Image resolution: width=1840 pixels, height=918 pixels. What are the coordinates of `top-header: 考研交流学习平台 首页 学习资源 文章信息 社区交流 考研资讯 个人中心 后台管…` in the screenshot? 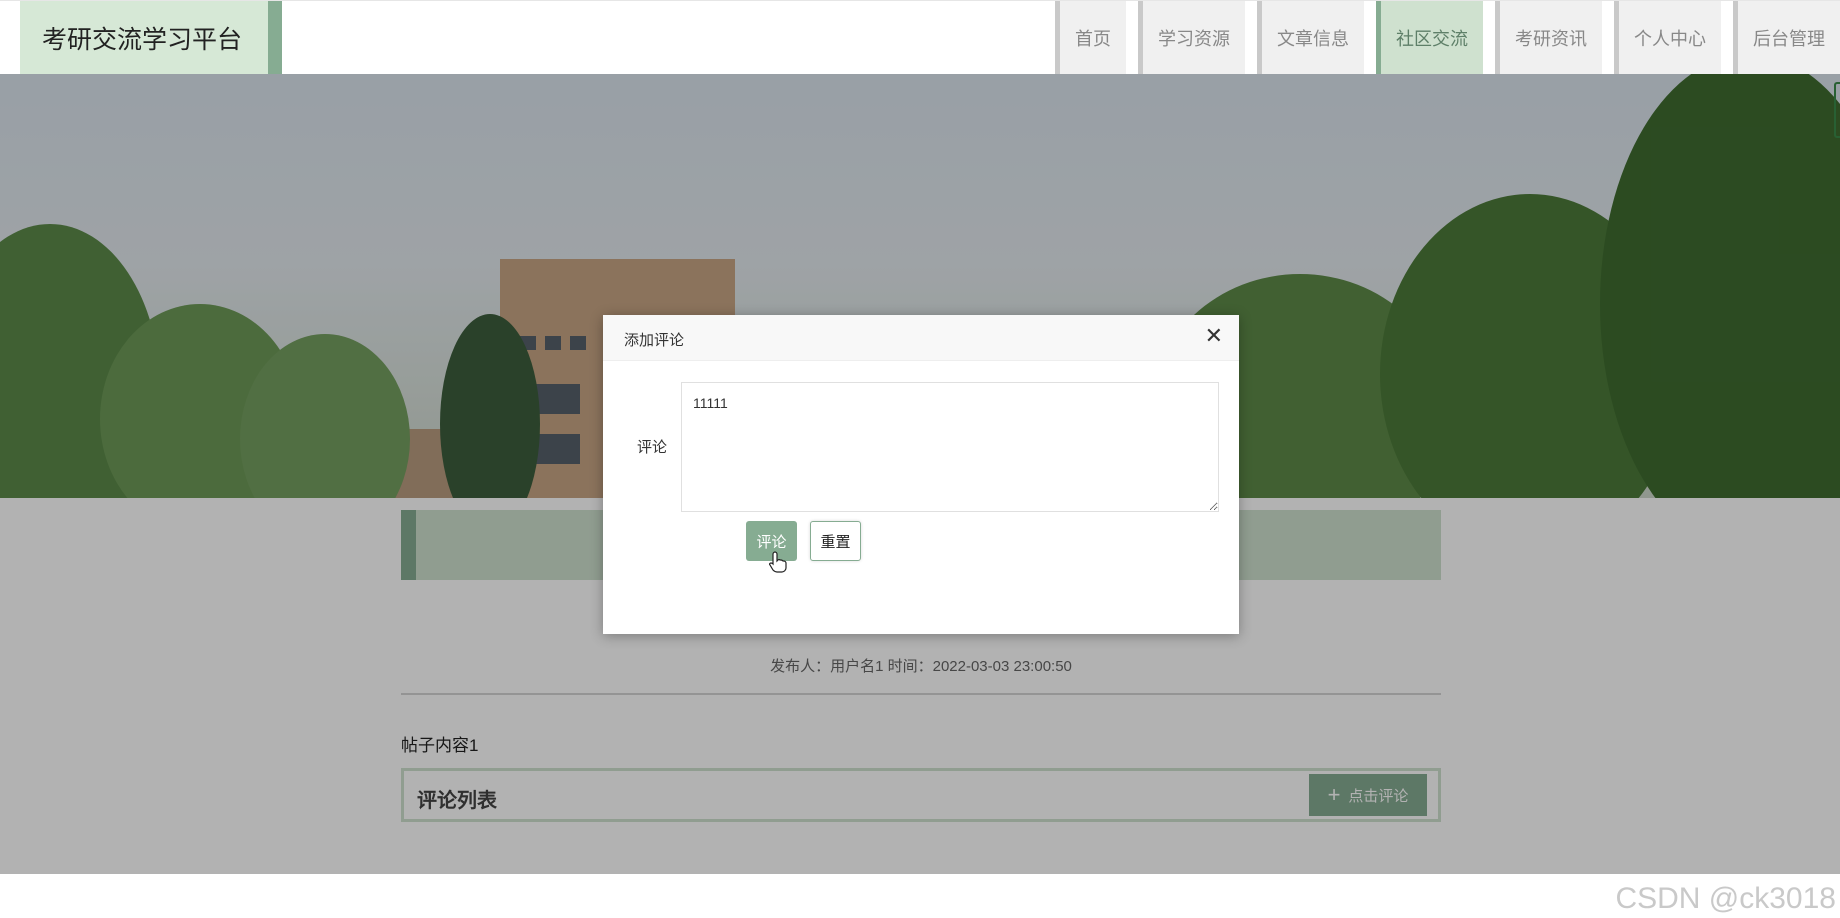 It's located at (920, 37).